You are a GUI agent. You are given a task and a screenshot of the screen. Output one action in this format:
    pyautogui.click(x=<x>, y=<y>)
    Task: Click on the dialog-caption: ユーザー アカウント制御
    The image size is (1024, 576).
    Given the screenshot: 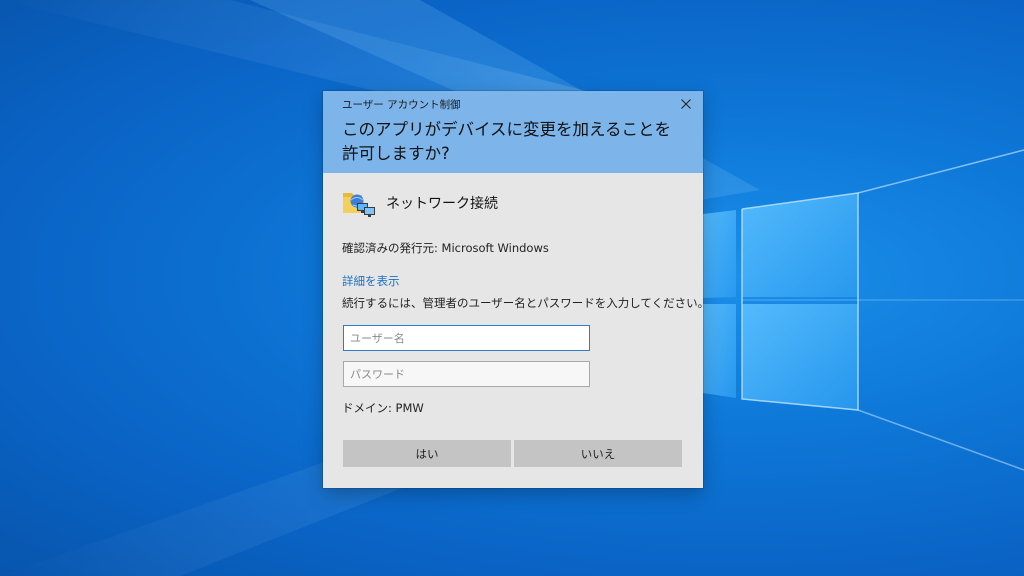 What is the action you would take?
    pyautogui.click(x=401, y=105)
    